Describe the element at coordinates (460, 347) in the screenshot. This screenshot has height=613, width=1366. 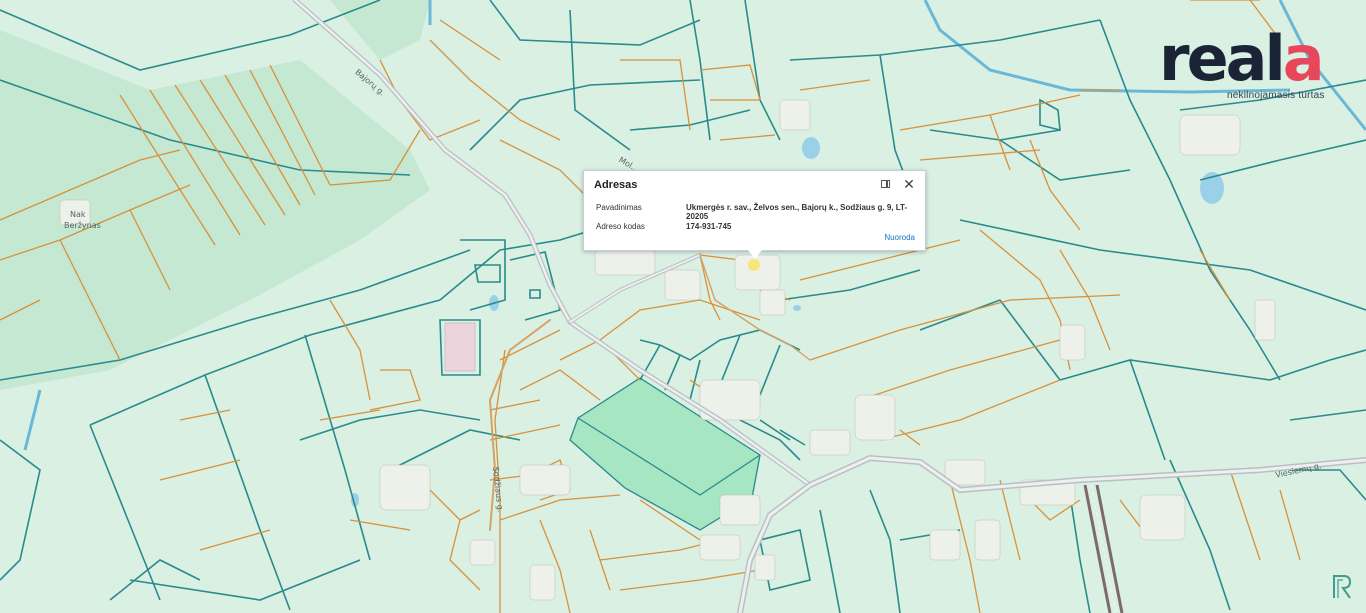
I see `large-building` at that location.